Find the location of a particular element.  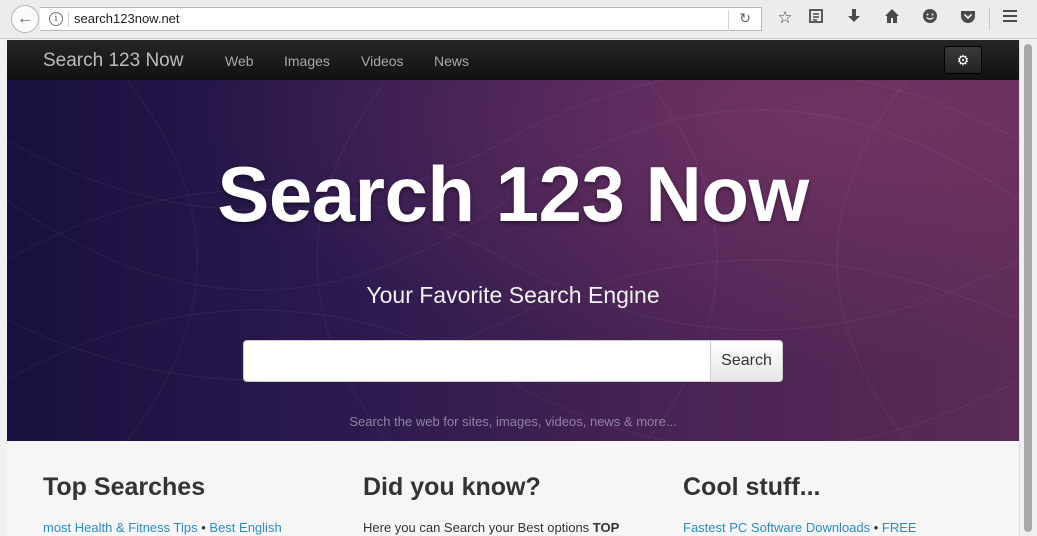

cool-stuff-link: FREE is located at coordinates (899, 527).